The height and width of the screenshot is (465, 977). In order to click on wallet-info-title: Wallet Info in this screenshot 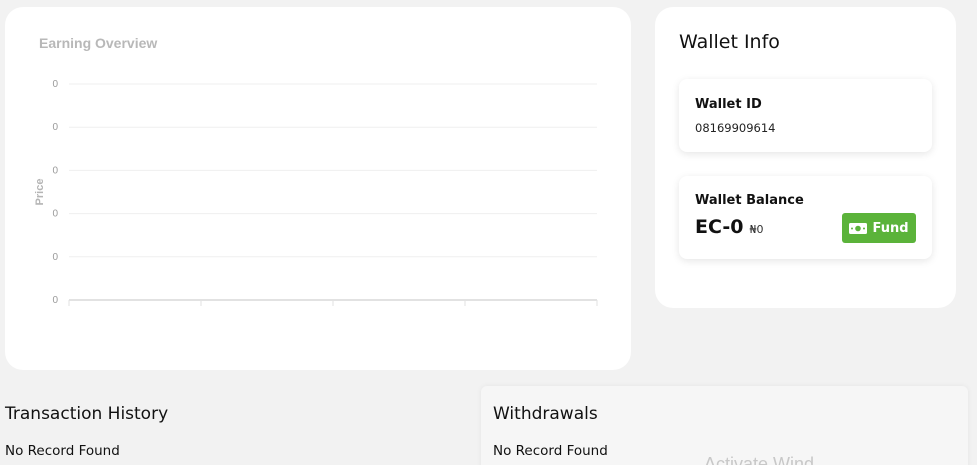, I will do `click(729, 42)`.